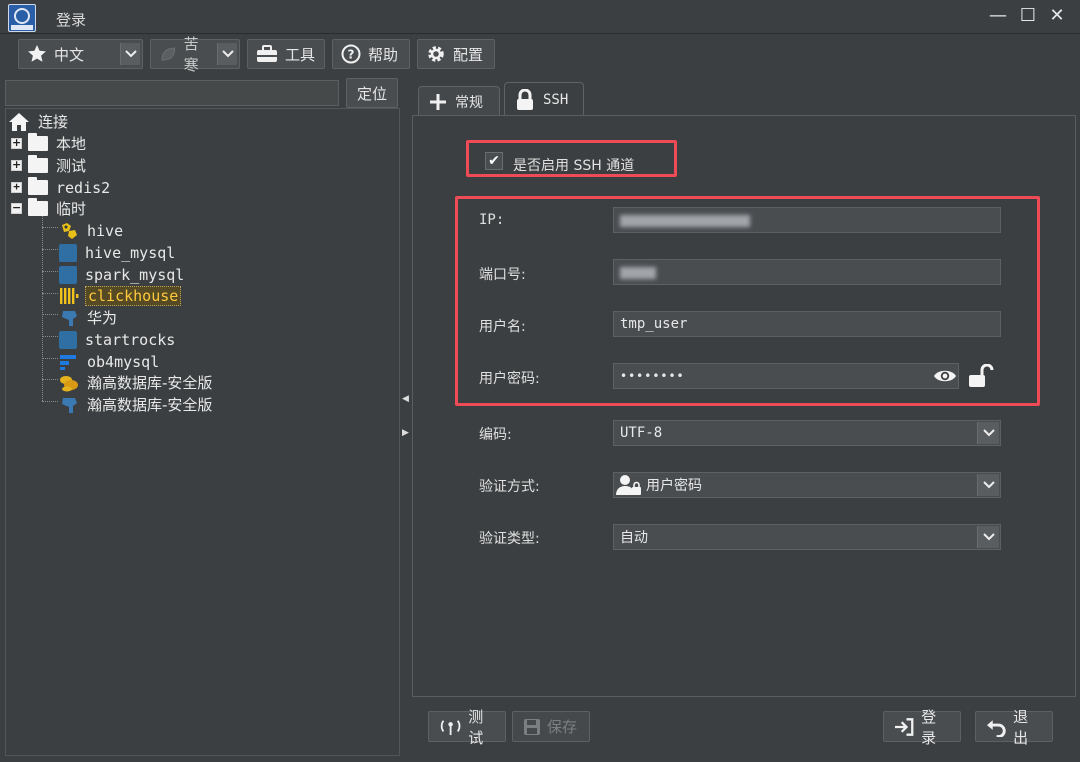 The height and width of the screenshot is (762, 1080). I want to click on tree-item: hive_mysql, so click(118, 252).